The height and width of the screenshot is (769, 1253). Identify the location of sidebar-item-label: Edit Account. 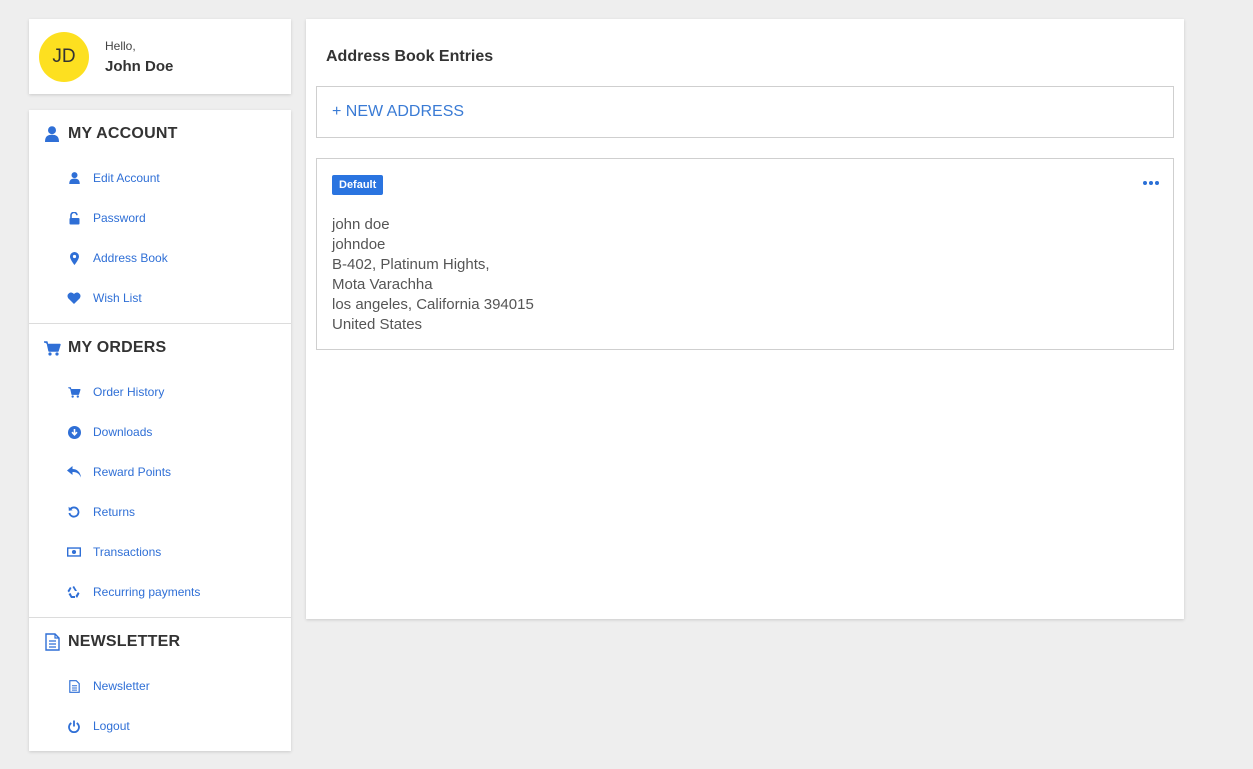
(126, 178).